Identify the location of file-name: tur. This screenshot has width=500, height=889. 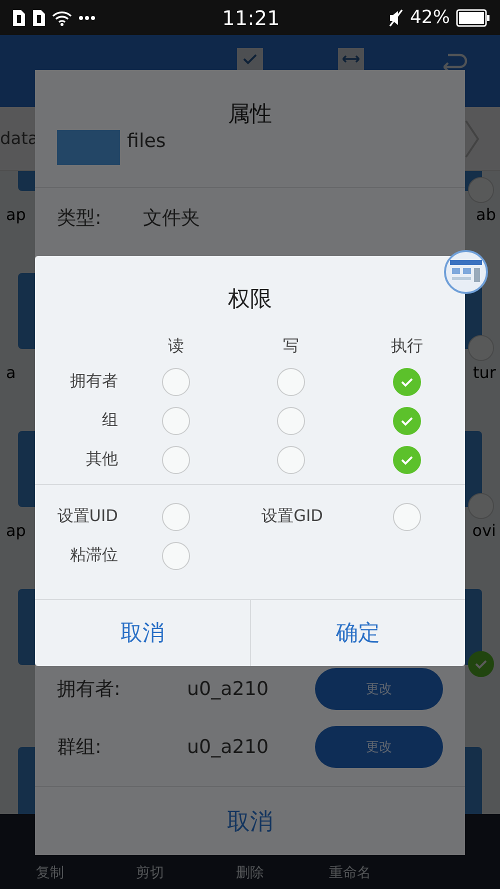
(484, 372).